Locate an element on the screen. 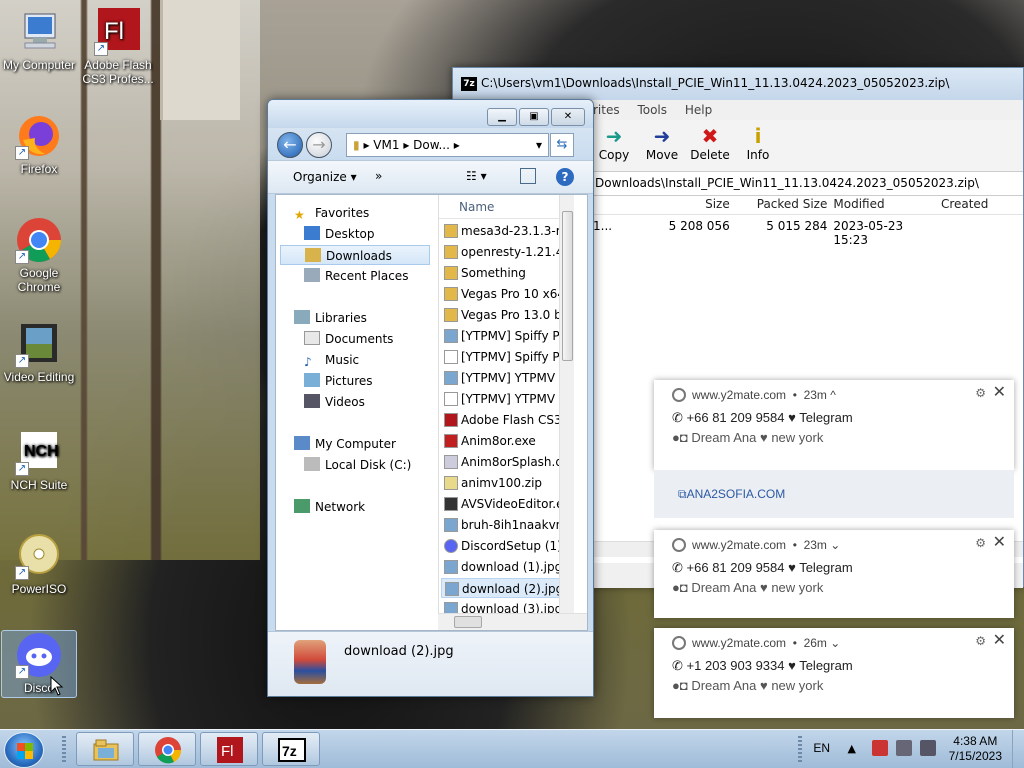  taskbar-explorer is located at coordinates (105, 749).